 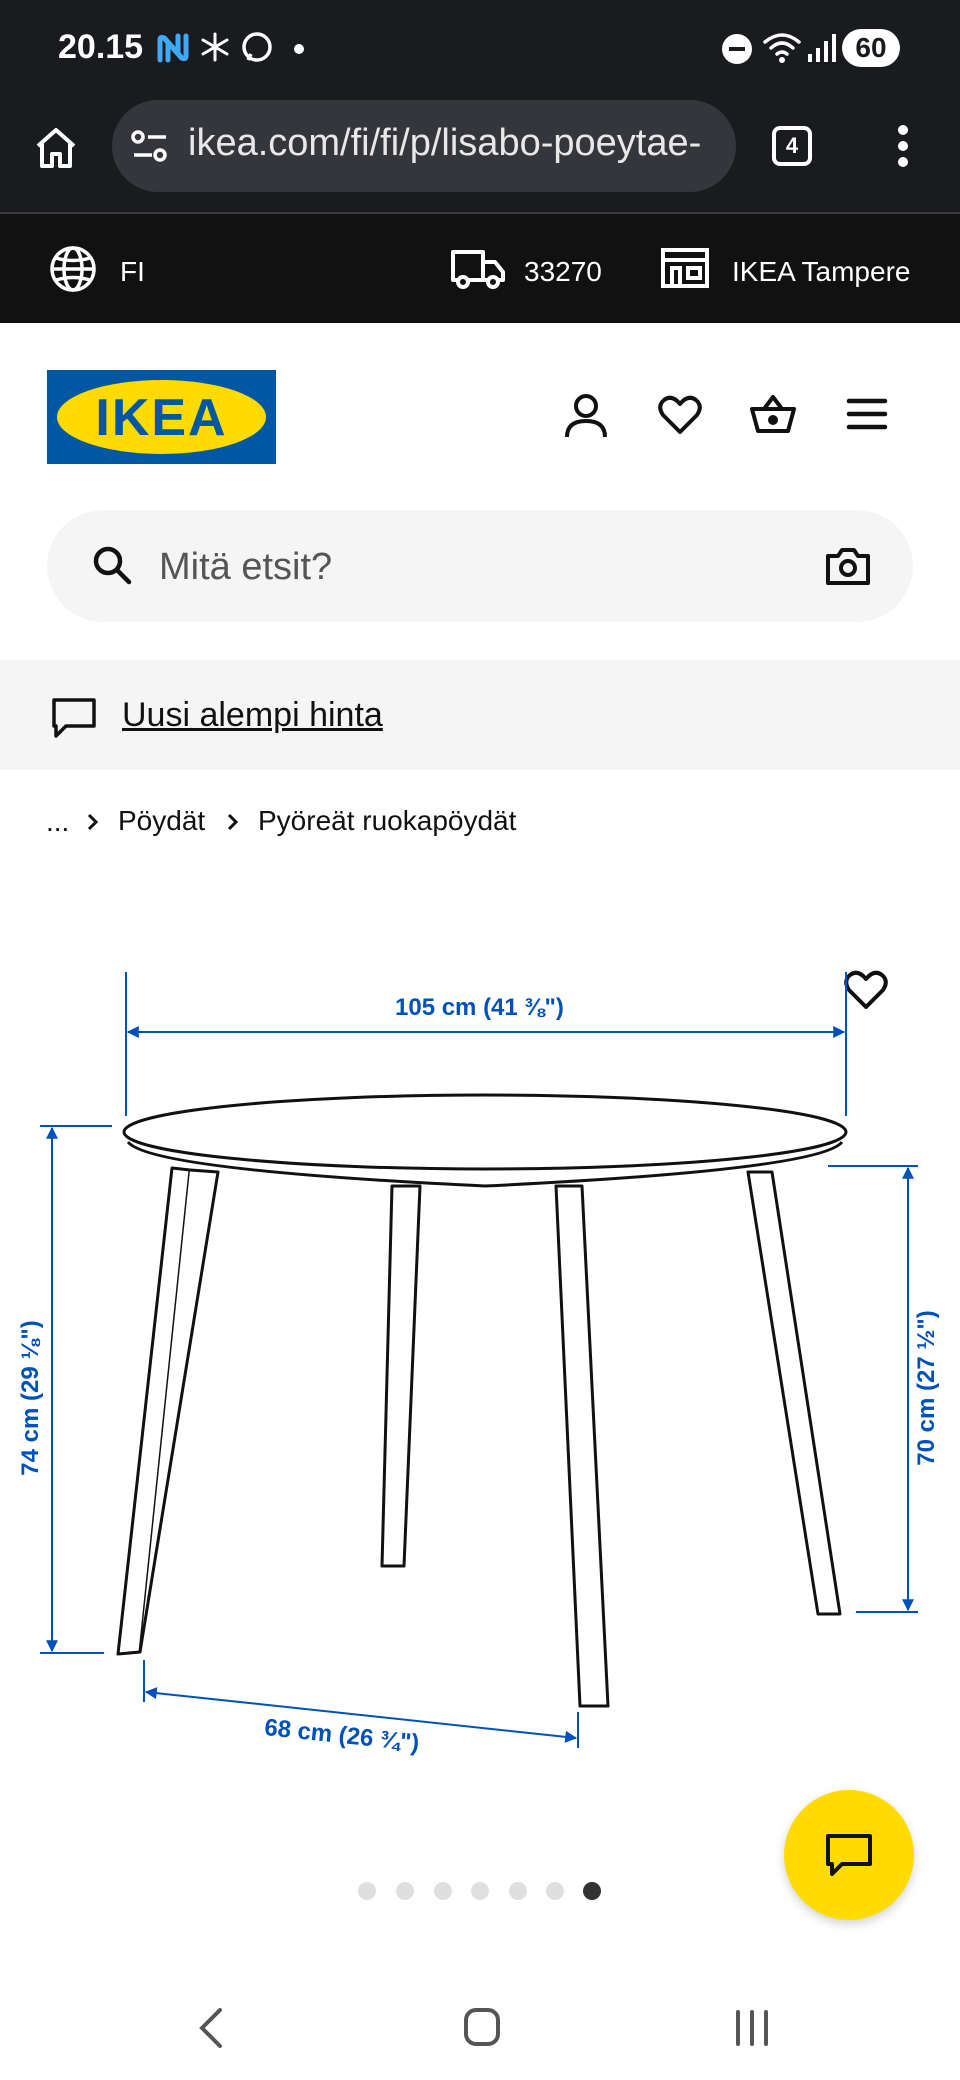 I want to click on status-time: 20.15, so click(x=101, y=47).